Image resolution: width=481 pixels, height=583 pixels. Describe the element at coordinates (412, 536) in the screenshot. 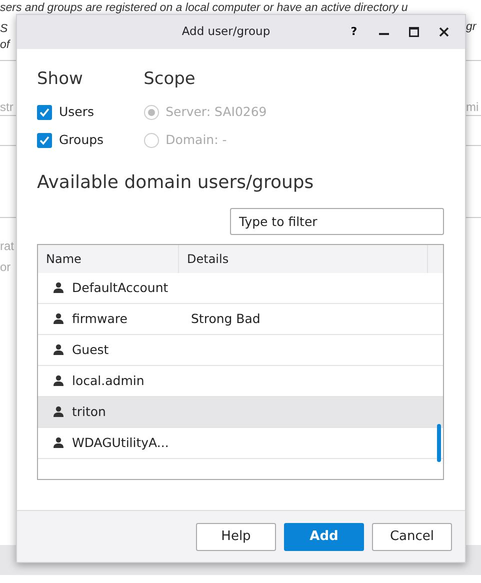

I see `dialog-button: Cancel` at that location.